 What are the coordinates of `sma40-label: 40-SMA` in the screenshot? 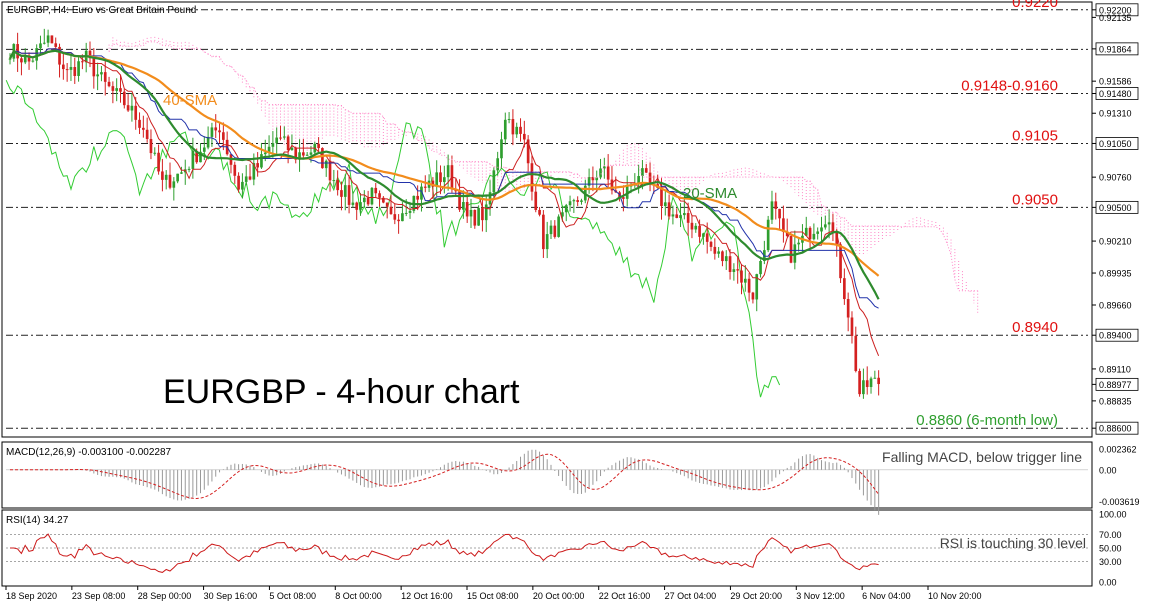 It's located at (190, 100).